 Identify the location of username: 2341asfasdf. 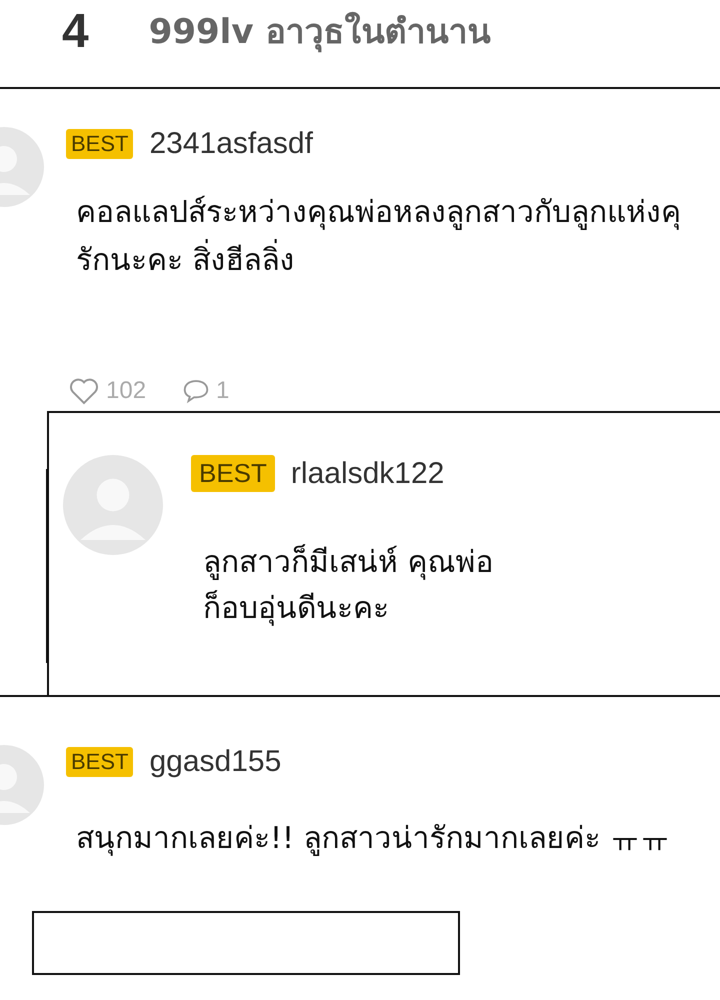
(231, 144).